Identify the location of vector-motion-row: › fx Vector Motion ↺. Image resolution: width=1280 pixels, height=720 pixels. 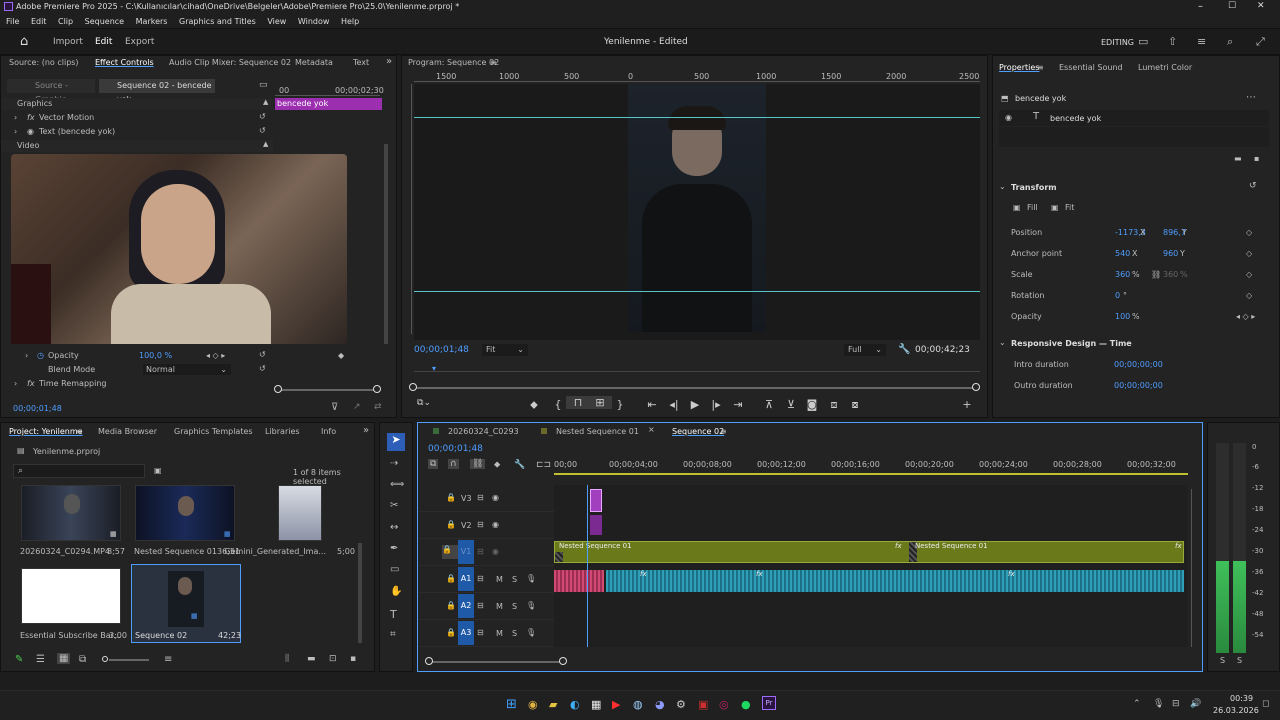
(137, 118).